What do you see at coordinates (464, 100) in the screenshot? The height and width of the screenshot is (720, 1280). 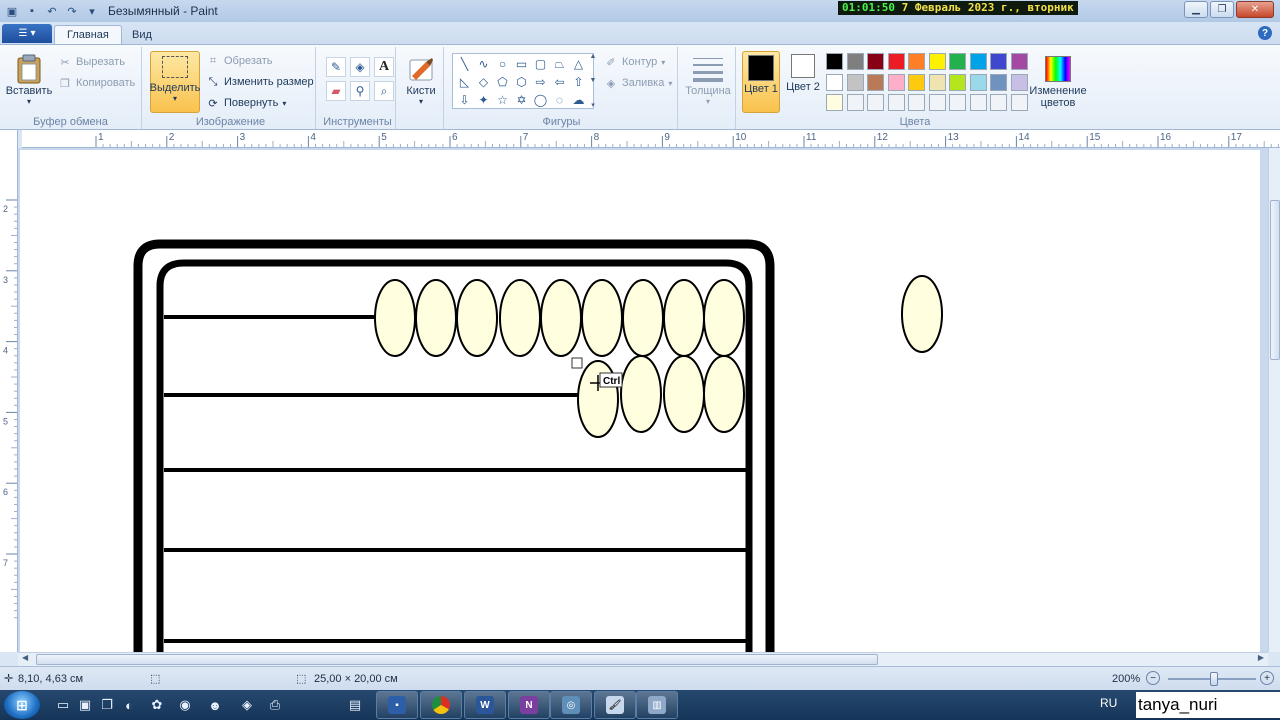 I see `down-arrow-shape-icon: ⇩` at bounding box center [464, 100].